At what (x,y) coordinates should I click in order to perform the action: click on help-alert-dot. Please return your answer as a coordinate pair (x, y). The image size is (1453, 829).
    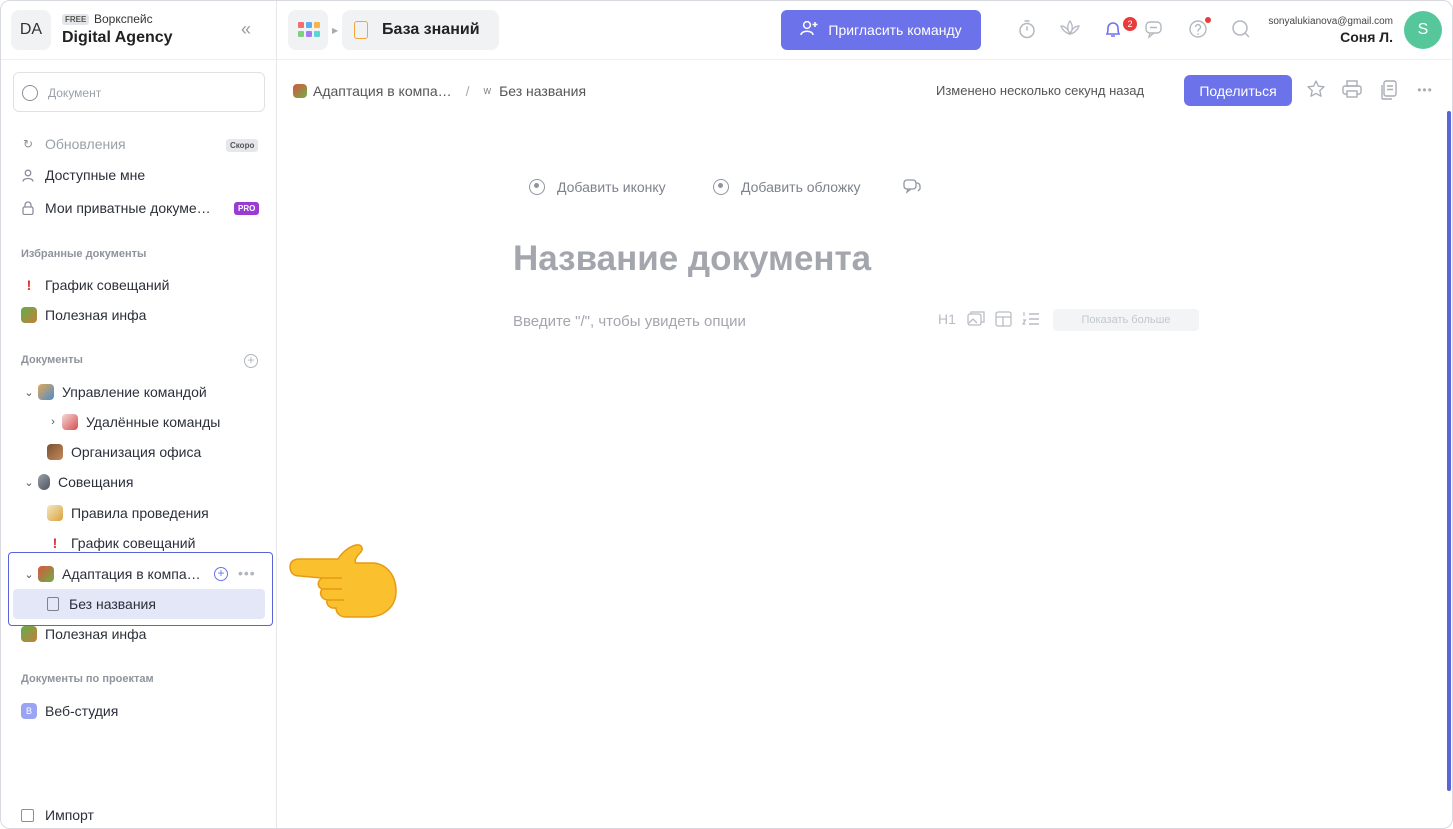
    Looking at the image, I should click on (1208, 20).